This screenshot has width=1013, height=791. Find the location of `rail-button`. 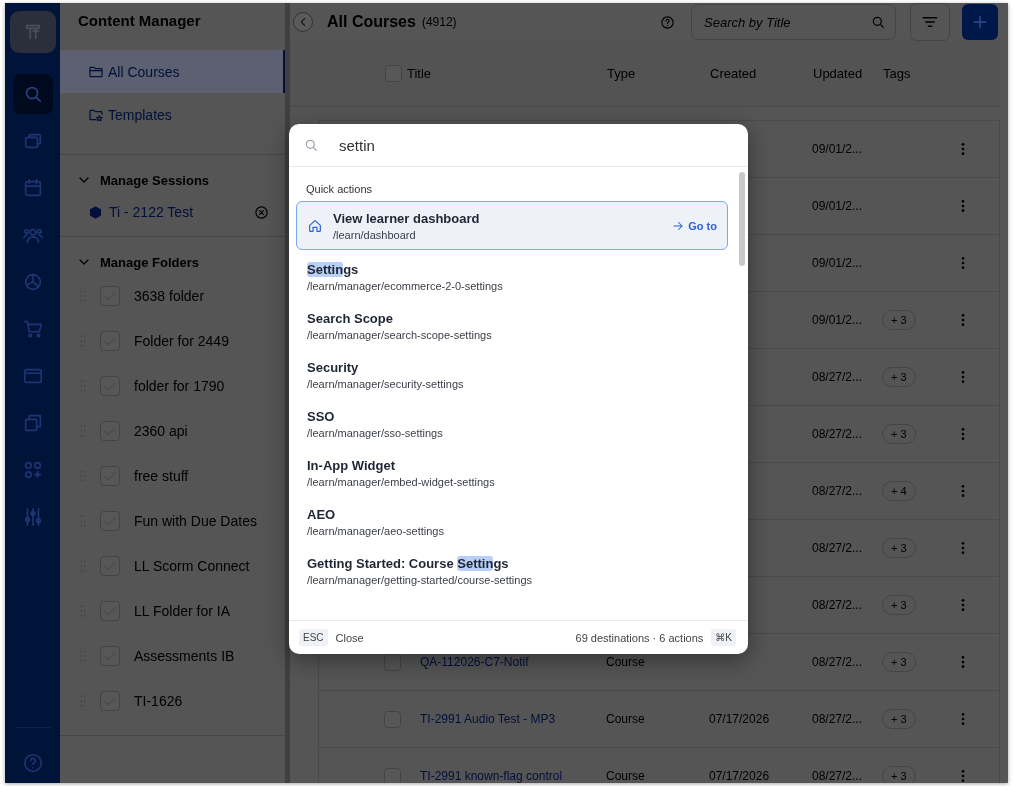

rail-button is located at coordinates (32, 94).